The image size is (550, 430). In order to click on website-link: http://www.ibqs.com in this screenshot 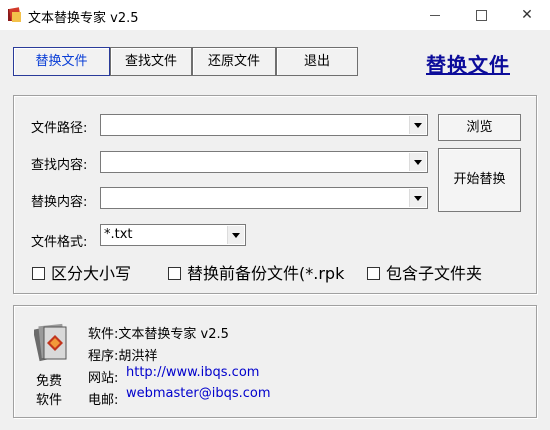, I will do `click(192, 372)`.